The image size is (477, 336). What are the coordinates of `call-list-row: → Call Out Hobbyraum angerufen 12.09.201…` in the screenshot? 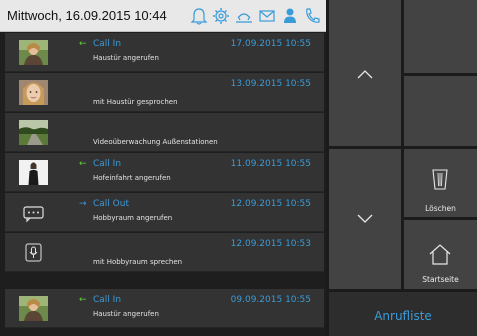 It's located at (164, 212).